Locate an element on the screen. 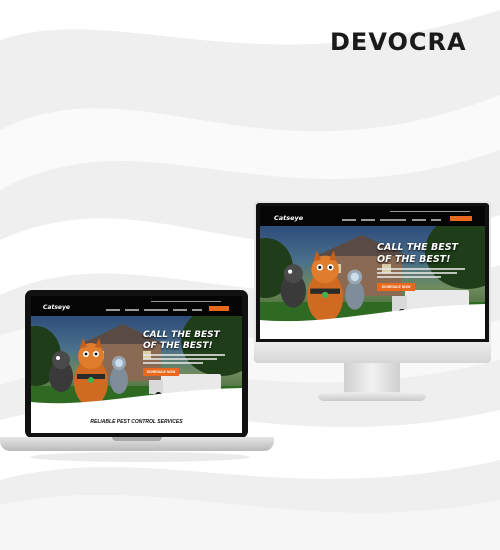  monitor-stand-foot is located at coordinates (372, 396).